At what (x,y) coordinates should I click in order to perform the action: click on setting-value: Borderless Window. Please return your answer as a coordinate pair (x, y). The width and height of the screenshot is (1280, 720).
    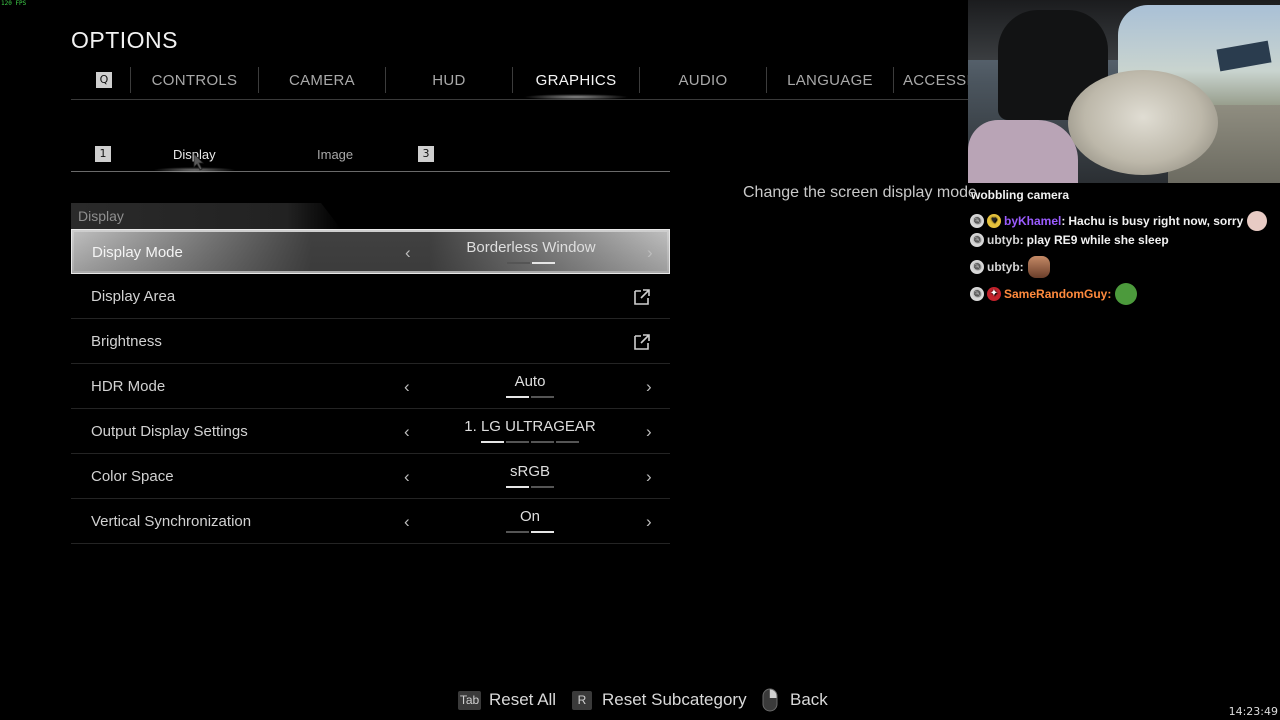
    Looking at the image, I should click on (531, 247).